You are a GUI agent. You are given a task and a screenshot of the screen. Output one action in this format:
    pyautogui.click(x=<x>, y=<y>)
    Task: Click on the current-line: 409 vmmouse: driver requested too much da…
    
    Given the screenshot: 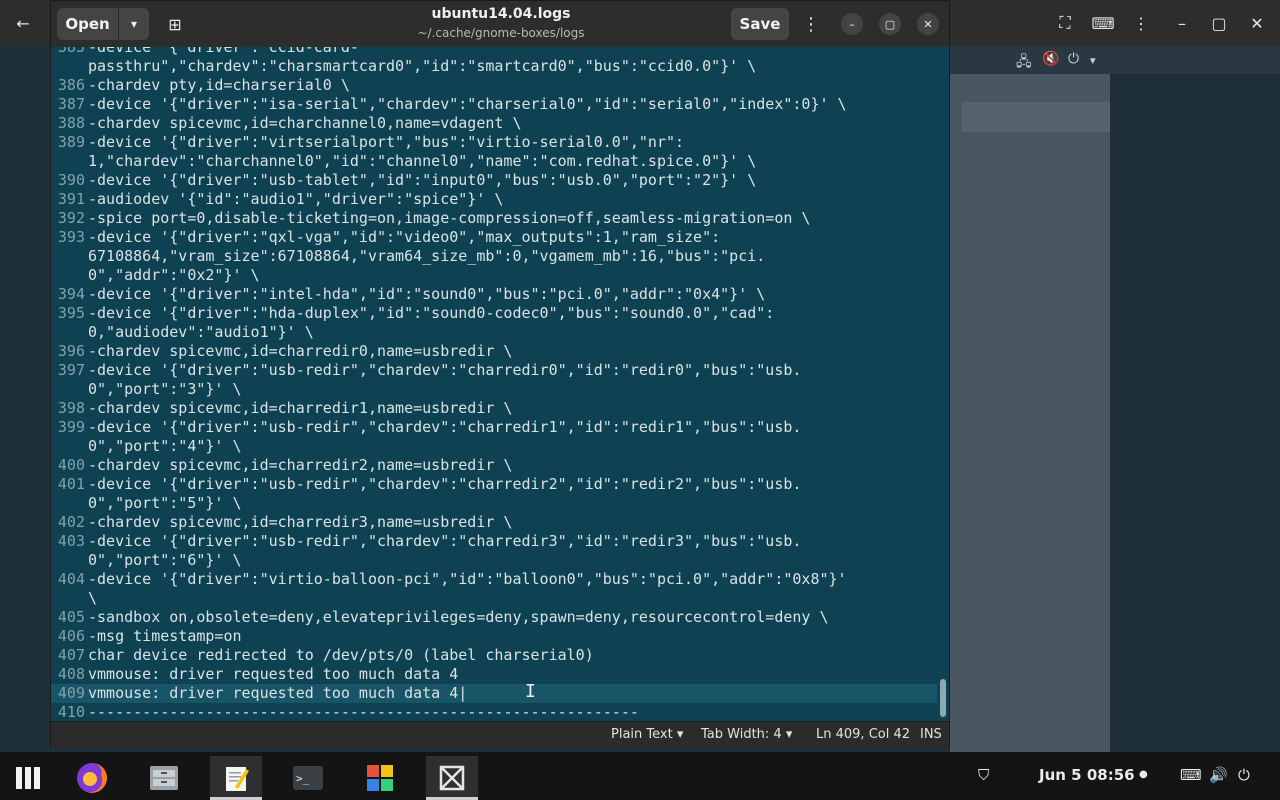 What is the action you would take?
    pyautogui.click(x=494, y=693)
    